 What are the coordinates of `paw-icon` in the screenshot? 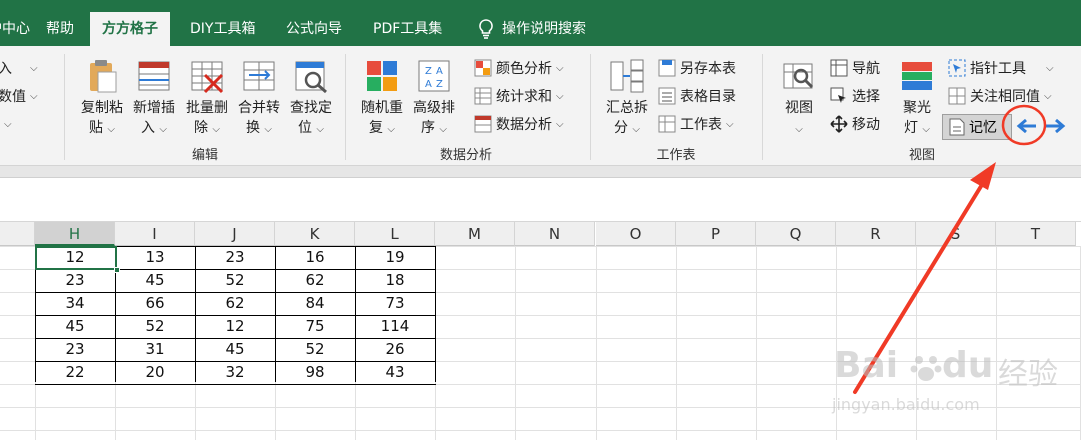 It's located at (926, 368).